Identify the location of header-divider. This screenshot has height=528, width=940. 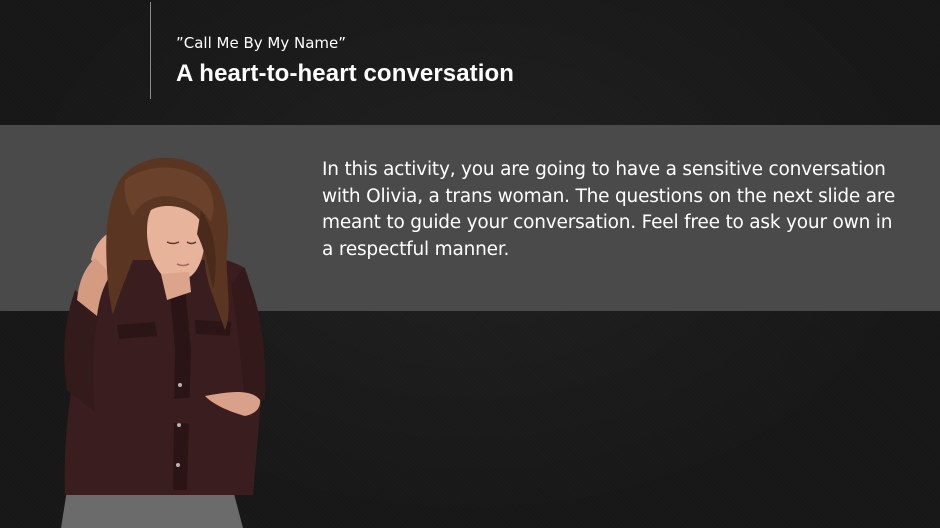
(150, 50).